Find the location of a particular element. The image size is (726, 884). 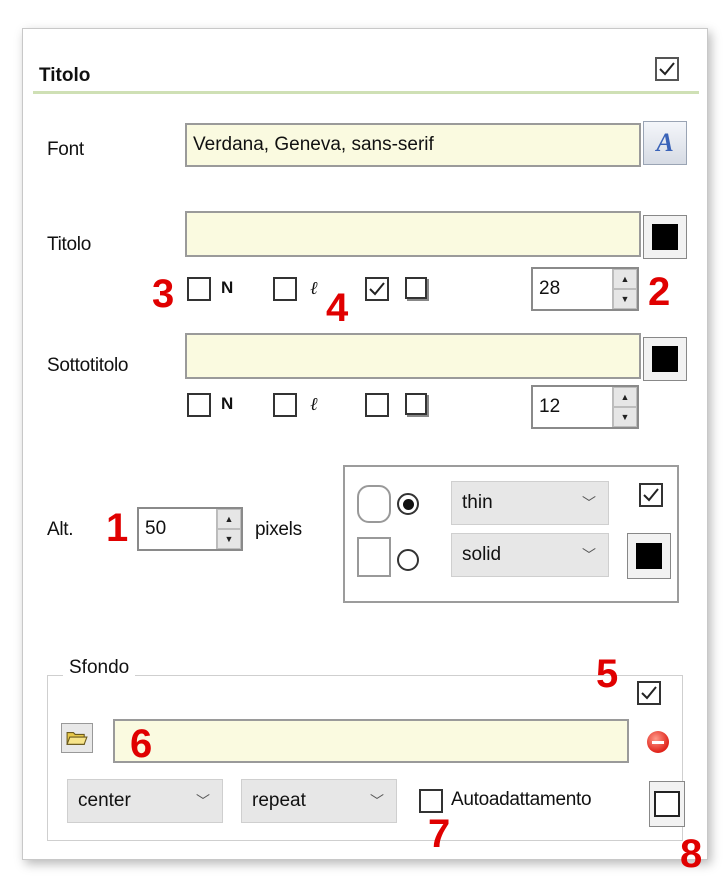

title-label: Titolo is located at coordinates (69, 244).